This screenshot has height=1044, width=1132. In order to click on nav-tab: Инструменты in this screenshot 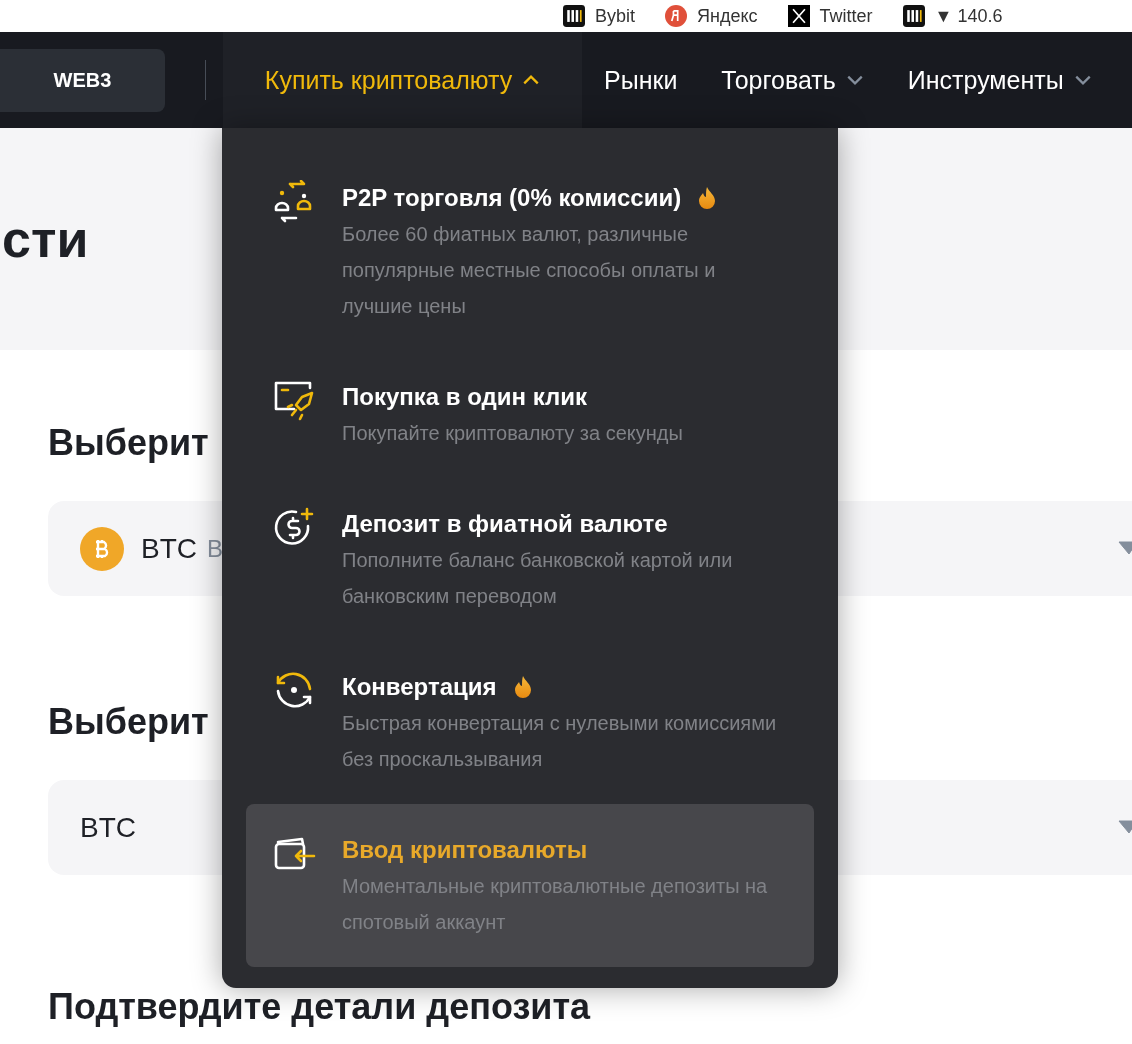, I will do `click(999, 80)`.